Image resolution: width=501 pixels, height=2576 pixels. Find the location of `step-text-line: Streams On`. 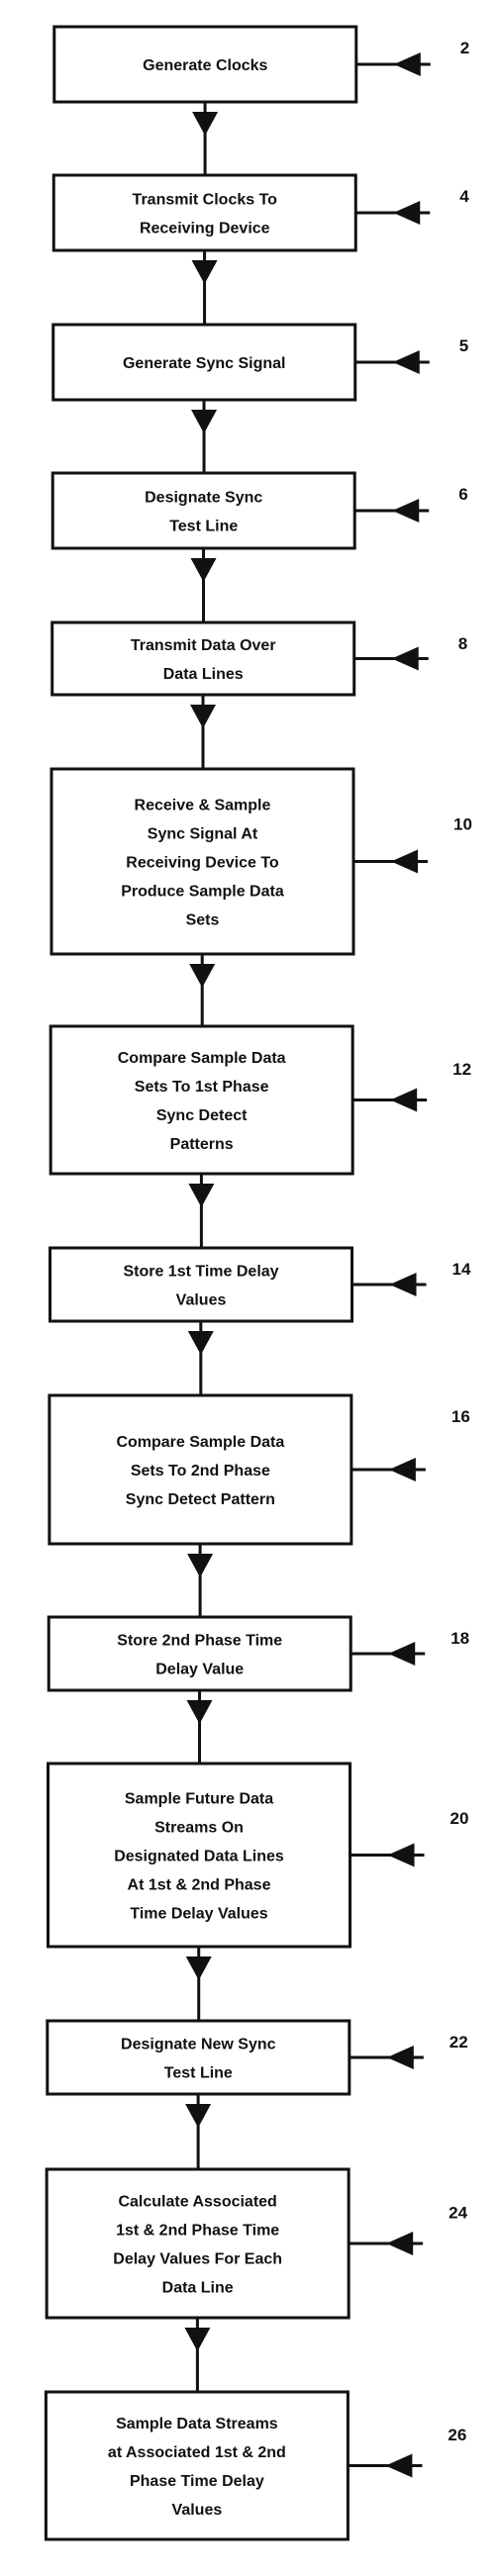

step-text-line: Streams On is located at coordinates (199, 1828).